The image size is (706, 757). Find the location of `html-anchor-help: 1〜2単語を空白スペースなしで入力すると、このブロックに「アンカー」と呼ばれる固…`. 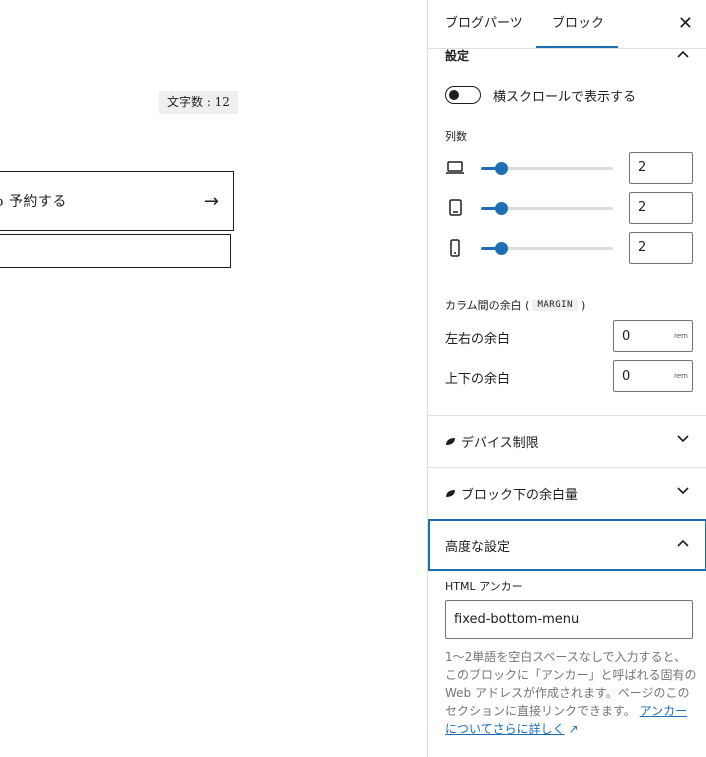

html-anchor-help: 1〜2単語を空白スペースなしで入力すると、このブロックに「アンカー」と呼ばれる固… is located at coordinates (571, 693).